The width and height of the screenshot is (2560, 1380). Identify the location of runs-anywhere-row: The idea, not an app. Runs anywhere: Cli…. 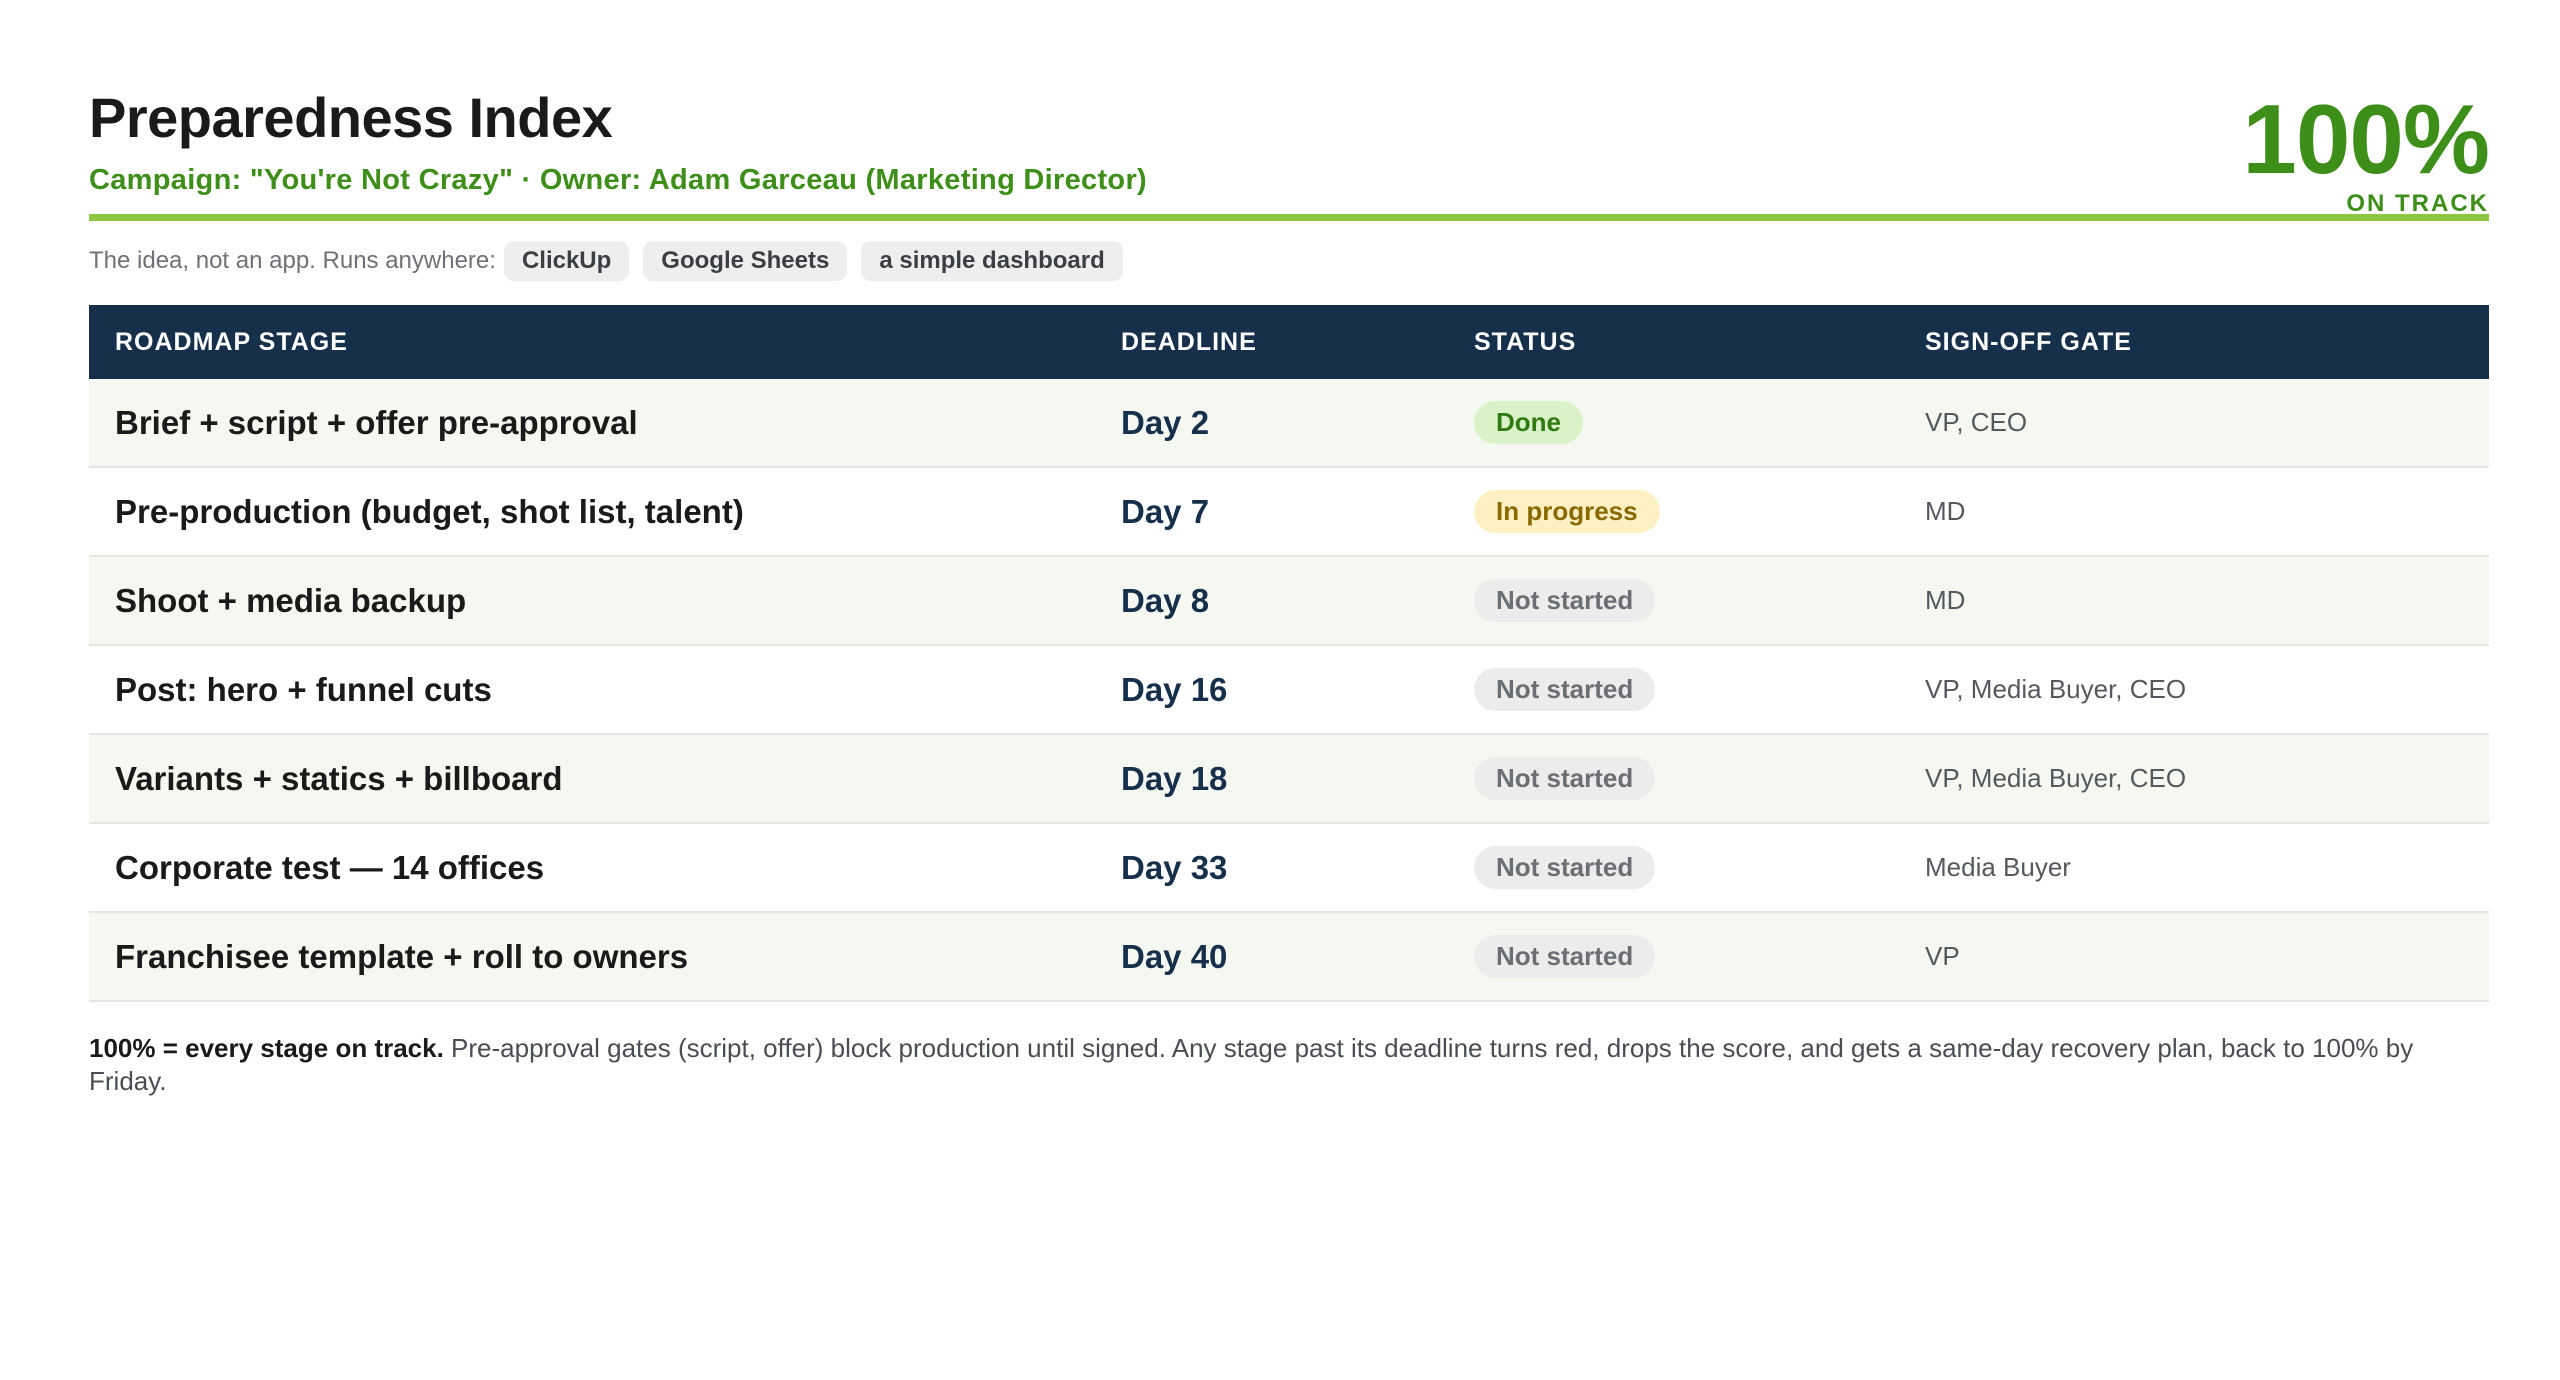
(1289, 261).